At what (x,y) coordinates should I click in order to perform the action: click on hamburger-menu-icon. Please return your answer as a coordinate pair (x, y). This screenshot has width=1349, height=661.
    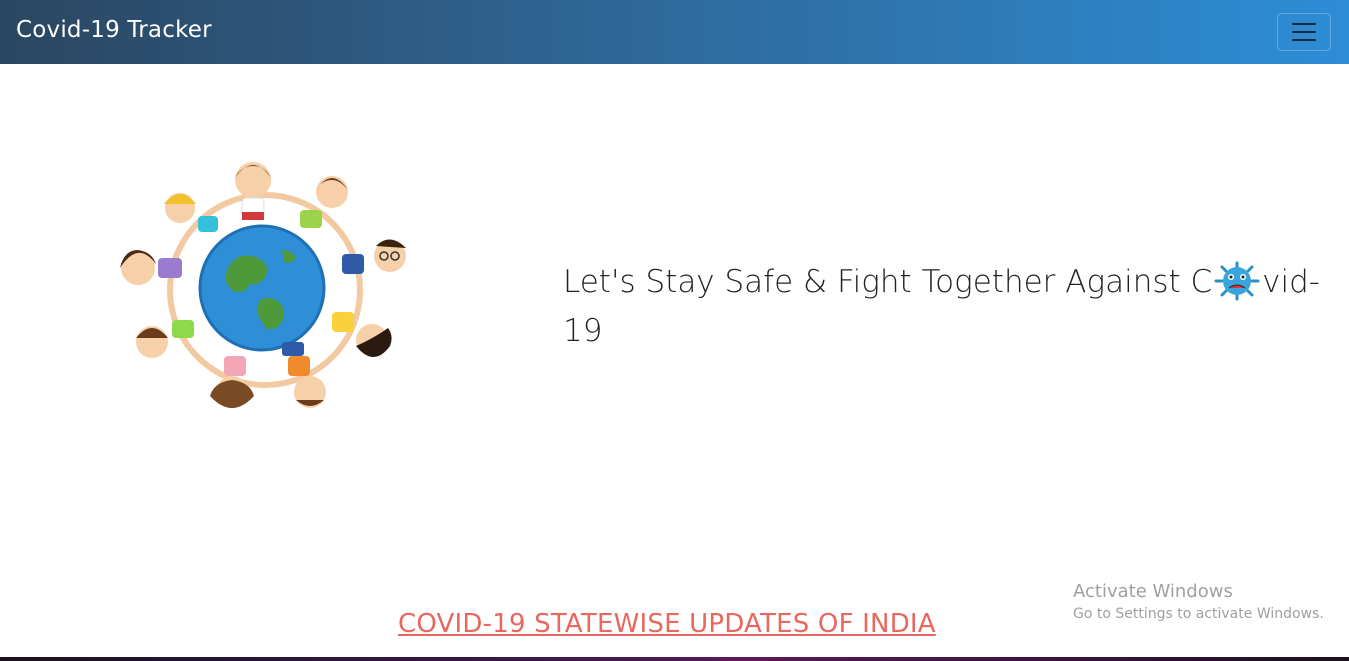
    Looking at the image, I should click on (1304, 32).